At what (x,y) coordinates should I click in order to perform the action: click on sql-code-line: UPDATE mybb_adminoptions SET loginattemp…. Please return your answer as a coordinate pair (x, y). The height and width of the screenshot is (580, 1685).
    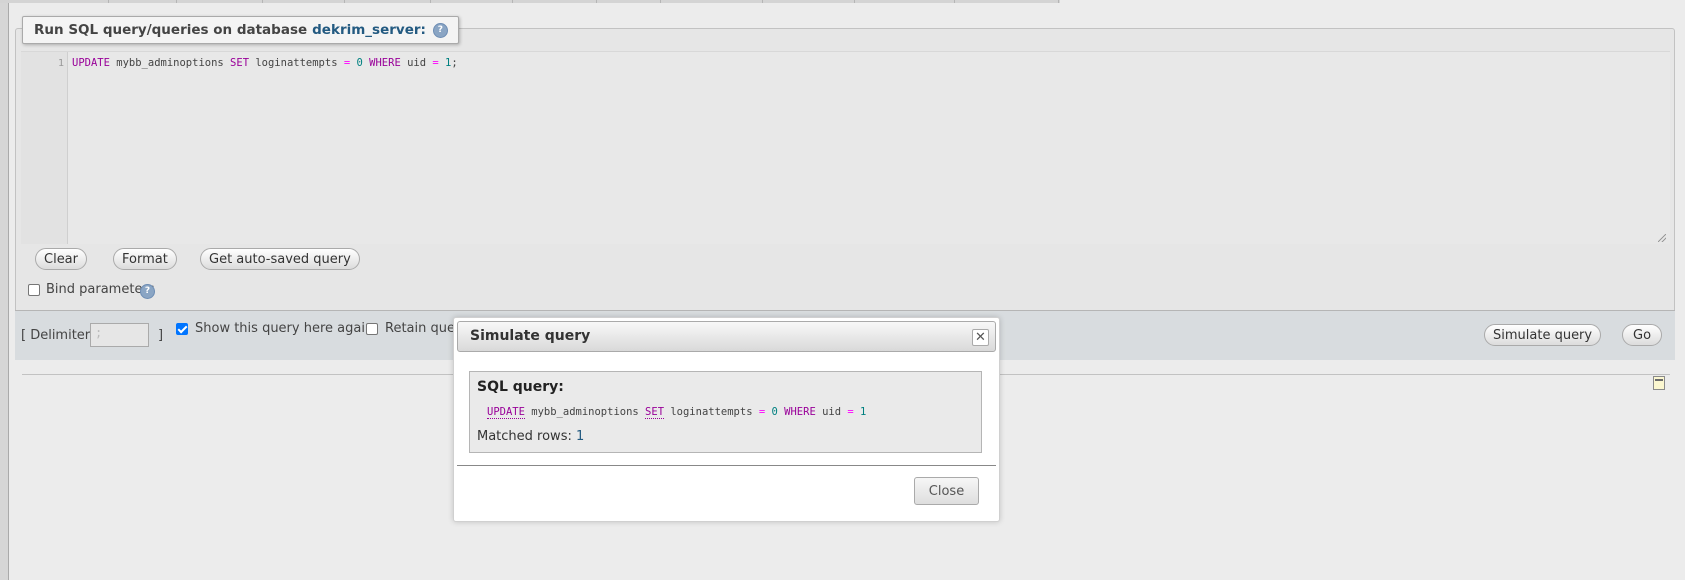
    Looking at the image, I should click on (265, 63).